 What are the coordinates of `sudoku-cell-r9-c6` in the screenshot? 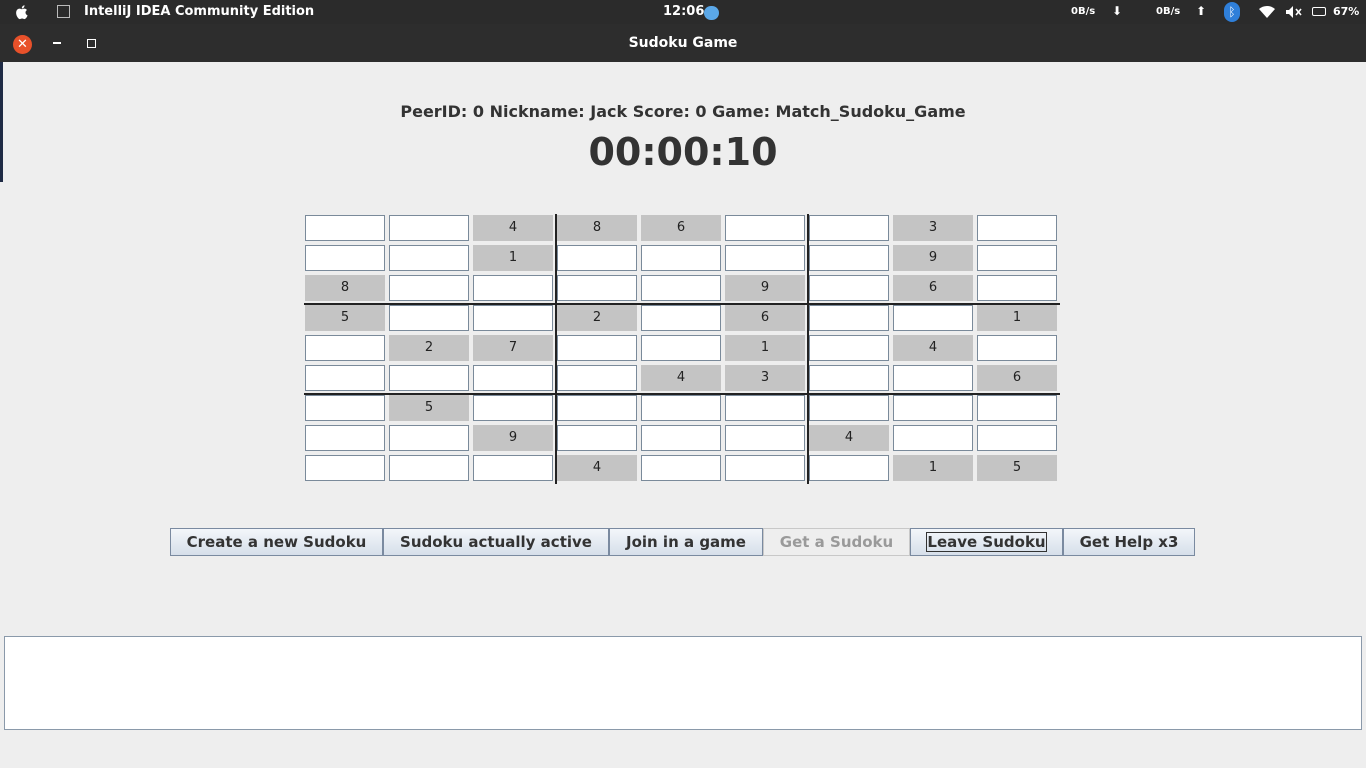 It's located at (765, 468).